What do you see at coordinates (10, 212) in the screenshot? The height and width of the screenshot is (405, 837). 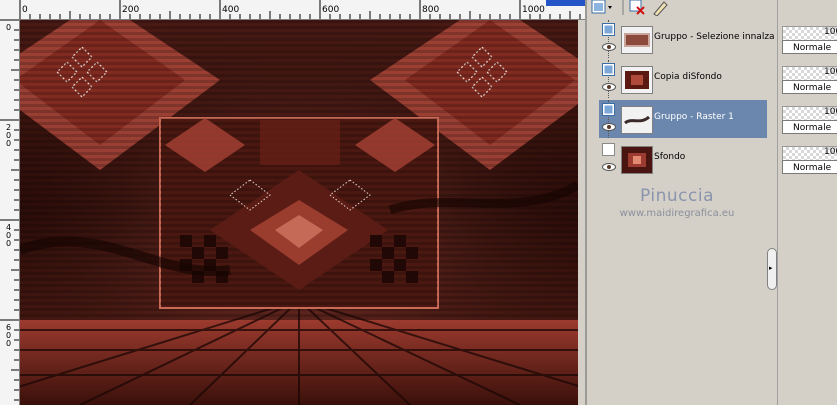 I see `vertical-ruler: 0 2 0 0 4 0 0 6 0 0` at bounding box center [10, 212].